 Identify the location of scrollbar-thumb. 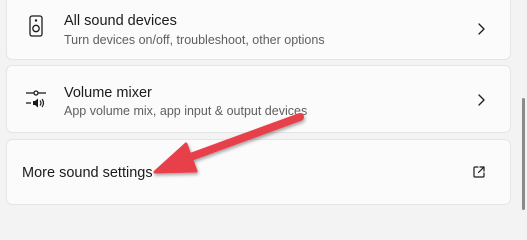
(523, 154).